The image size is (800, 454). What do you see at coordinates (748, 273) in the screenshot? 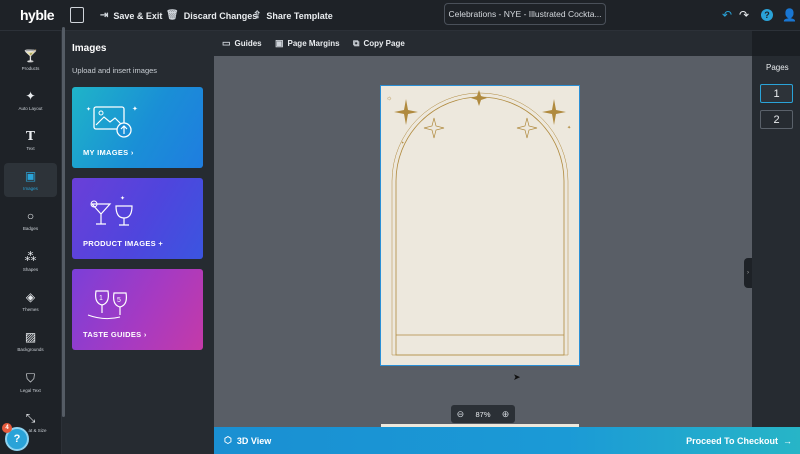
I see `collapse-pages-handle: ›` at bounding box center [748, 273].